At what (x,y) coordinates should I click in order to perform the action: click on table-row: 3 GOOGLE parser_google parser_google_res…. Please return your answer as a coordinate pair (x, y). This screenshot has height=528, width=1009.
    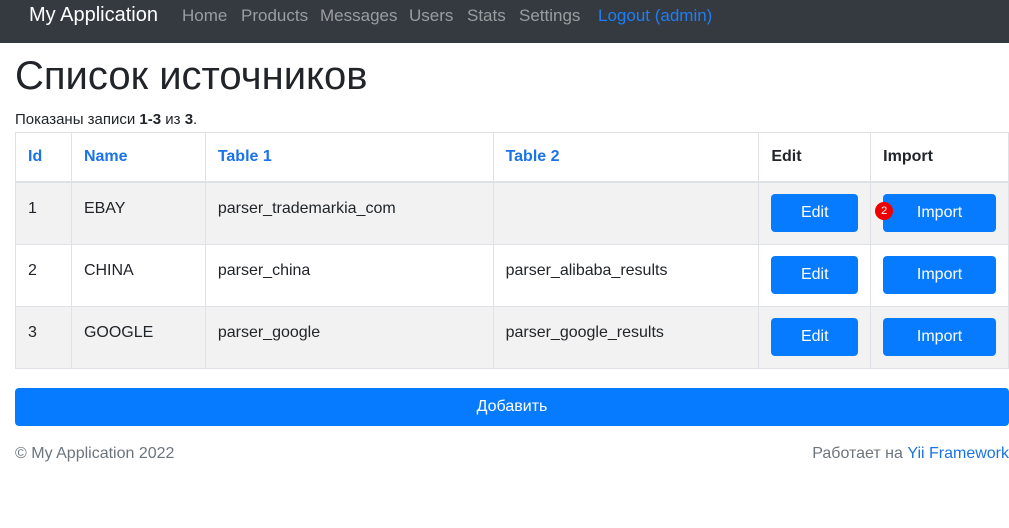
    Looking at the image, I should click on (512, 337).